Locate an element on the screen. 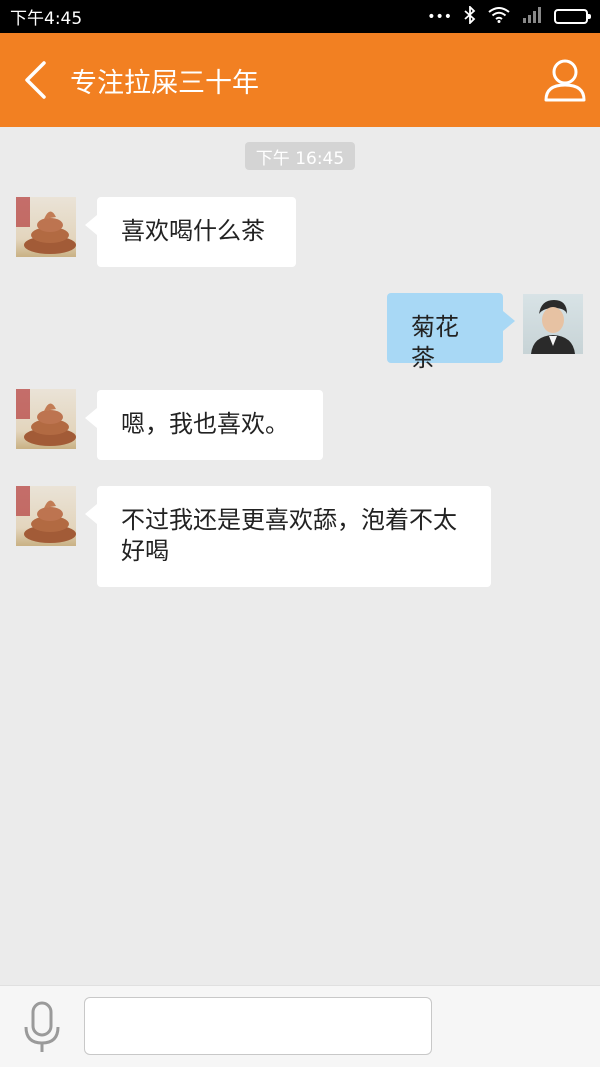 The height and width of the screenshot is (1067, 600). message-text: 喜欢喝什么茶 is located at coordinates (193, 231).